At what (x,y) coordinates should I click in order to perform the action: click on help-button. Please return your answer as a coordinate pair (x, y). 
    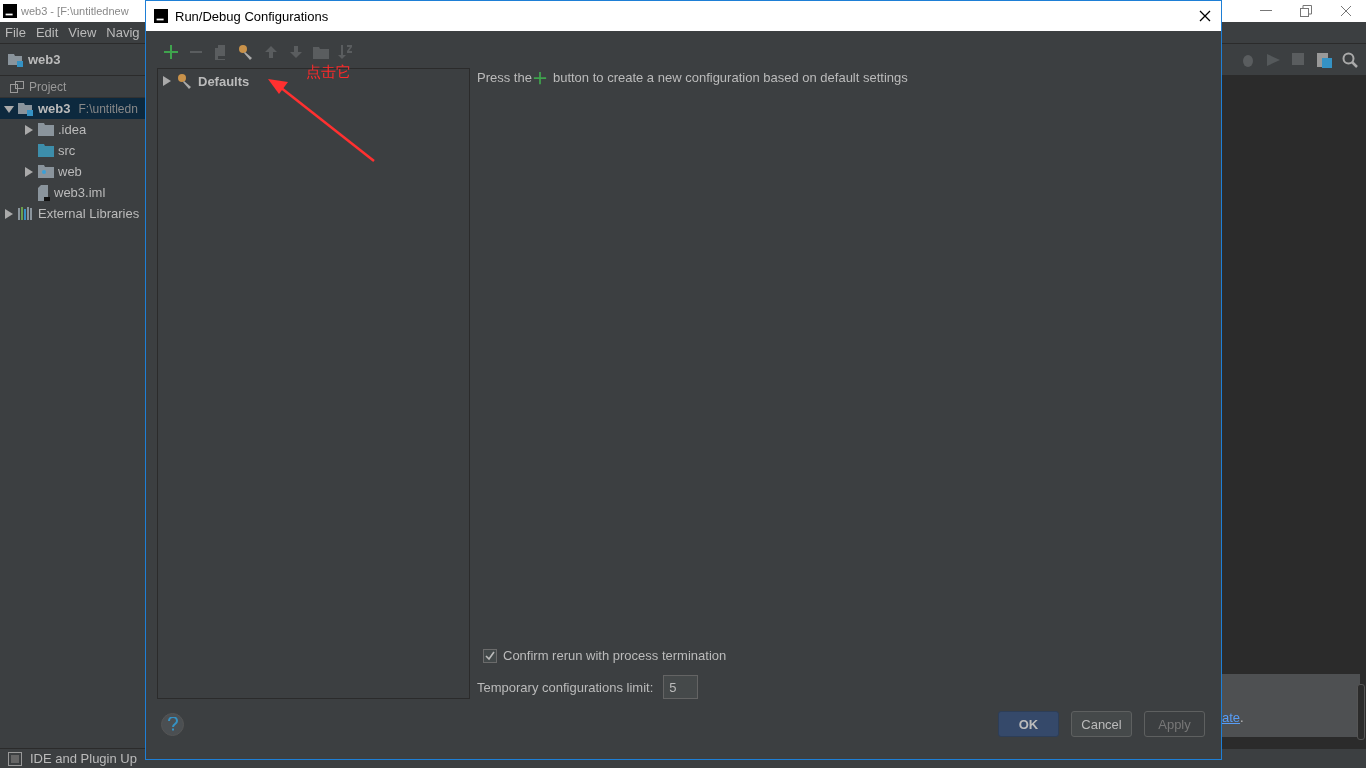
    Looking at the image, I should click on (172, 724).